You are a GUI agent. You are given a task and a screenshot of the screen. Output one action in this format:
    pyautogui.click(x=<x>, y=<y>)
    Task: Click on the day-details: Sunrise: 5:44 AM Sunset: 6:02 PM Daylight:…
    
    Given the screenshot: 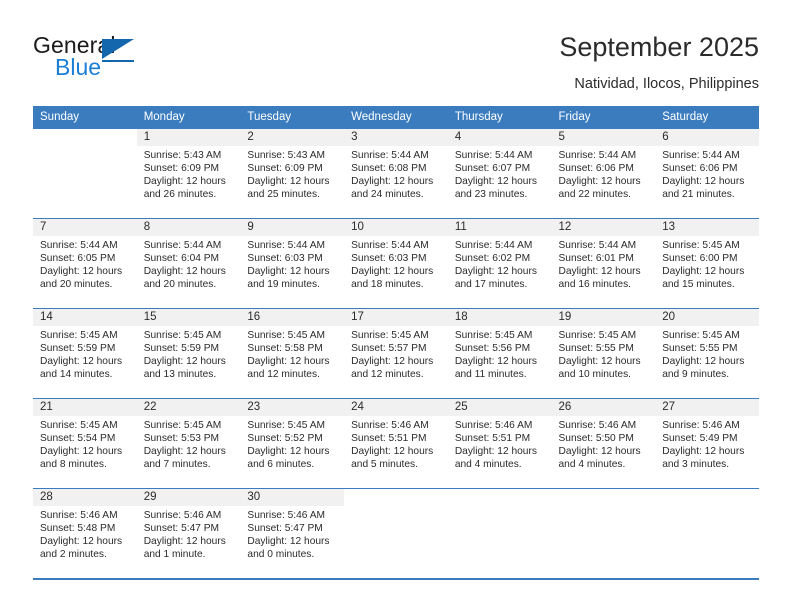 What is the action you would take?
    pyautogui.click(x=500, y=263)
    